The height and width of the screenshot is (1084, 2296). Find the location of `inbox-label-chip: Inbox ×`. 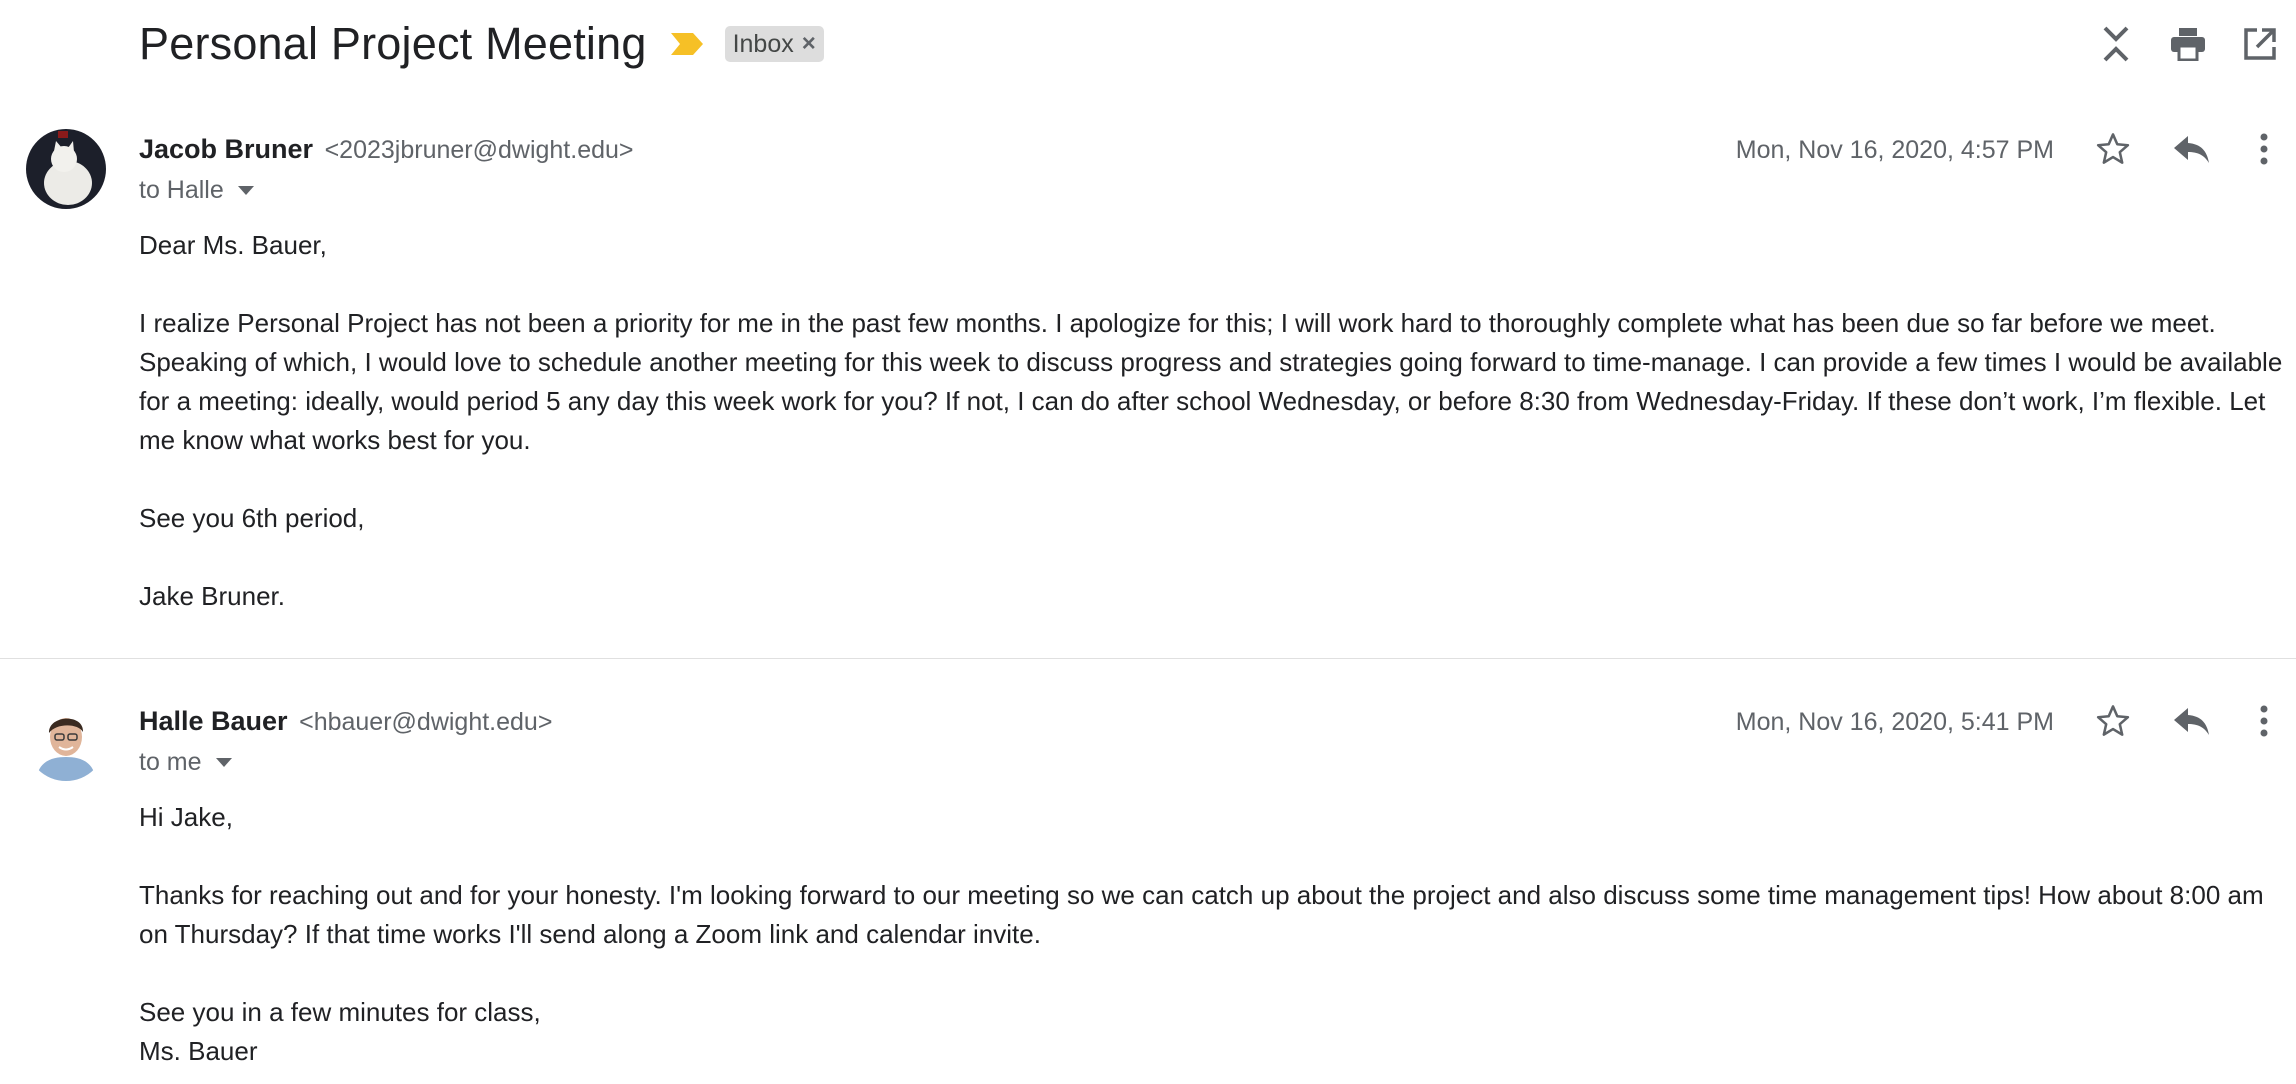

inbox-label-chip: Inbox × is located at coordinates (774, 44).